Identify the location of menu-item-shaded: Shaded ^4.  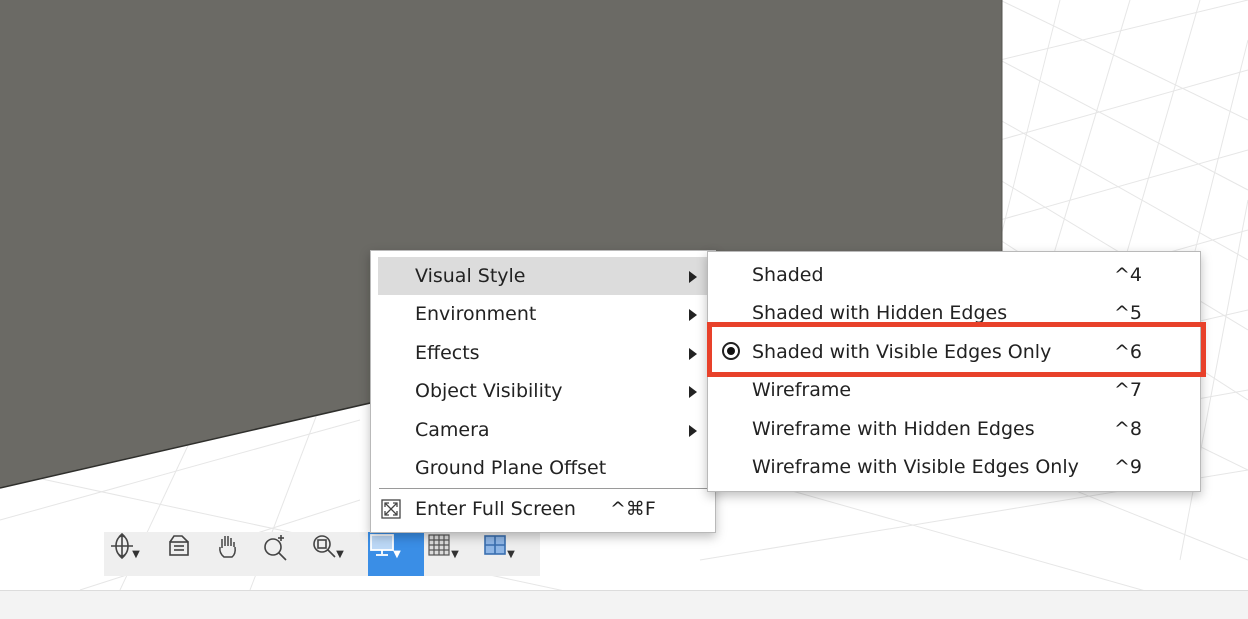
(954, 275).